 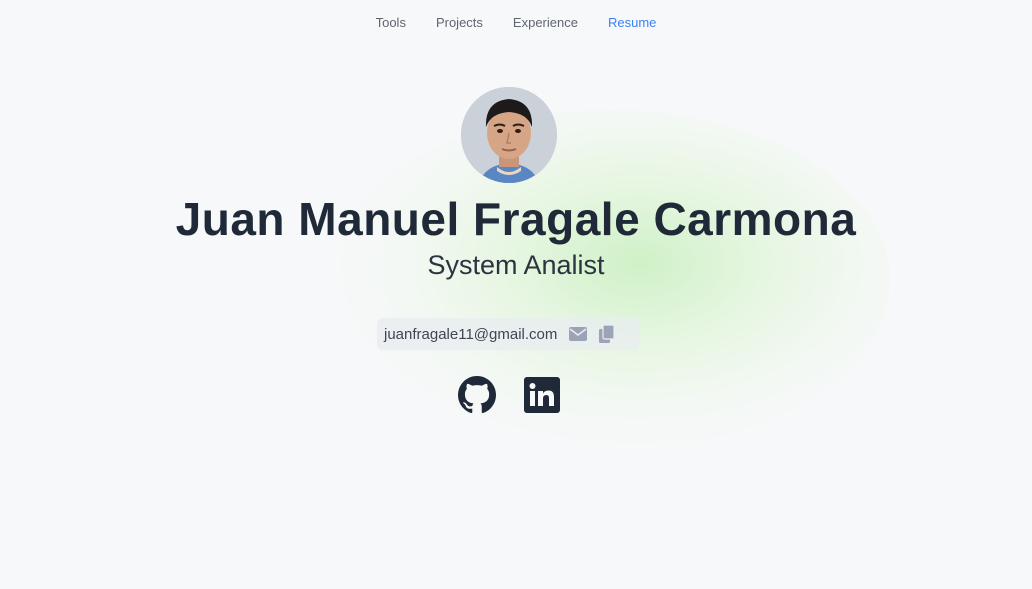 I want to click on avatar-photo, so click(x=509, y=135).